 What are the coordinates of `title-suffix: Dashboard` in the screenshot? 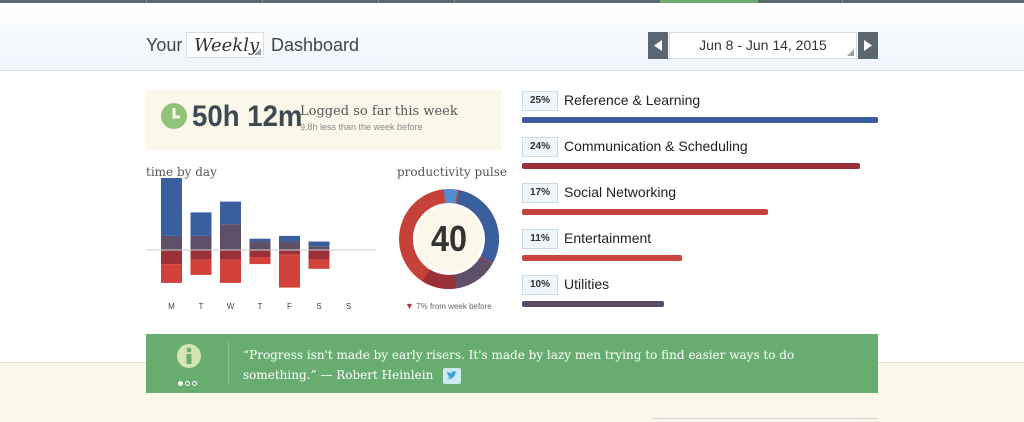 It's located at (315, 45).